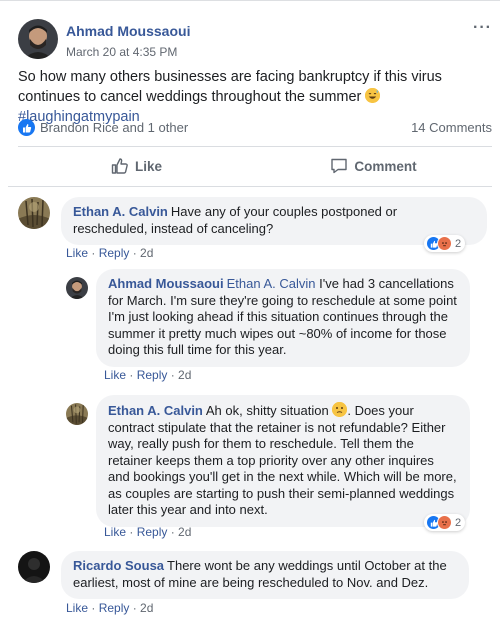  Describe the element at coordinates (148, 166) in the screenshot. I see `like-button-label: Like` at that location.